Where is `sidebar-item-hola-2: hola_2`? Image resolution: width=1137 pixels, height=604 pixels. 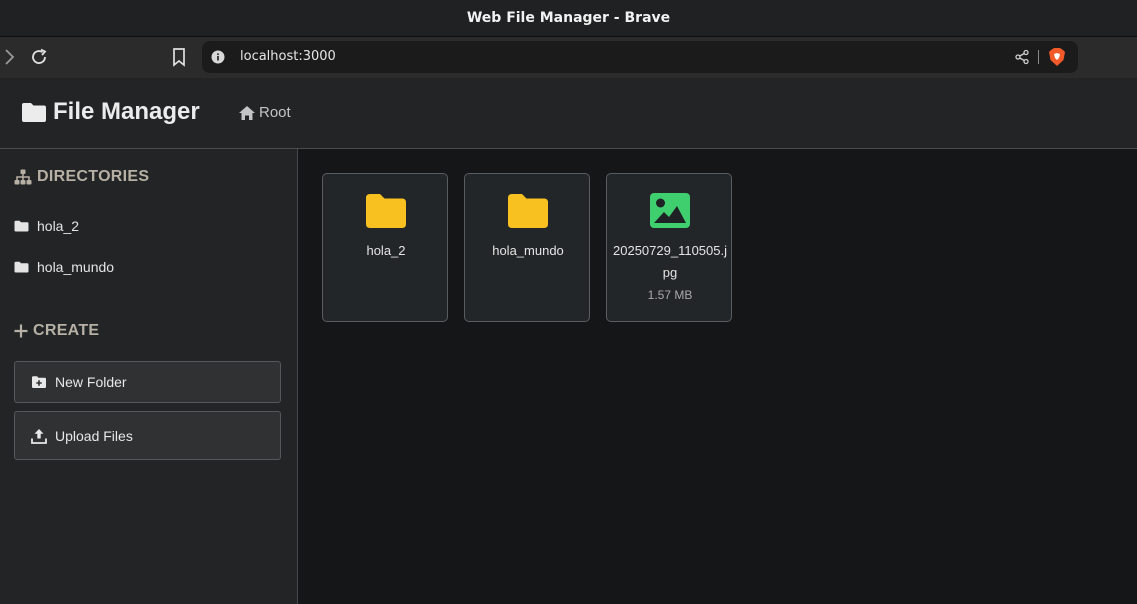
sidebar-item-hola-2: hola_2 is located at coordinates (46, 226).